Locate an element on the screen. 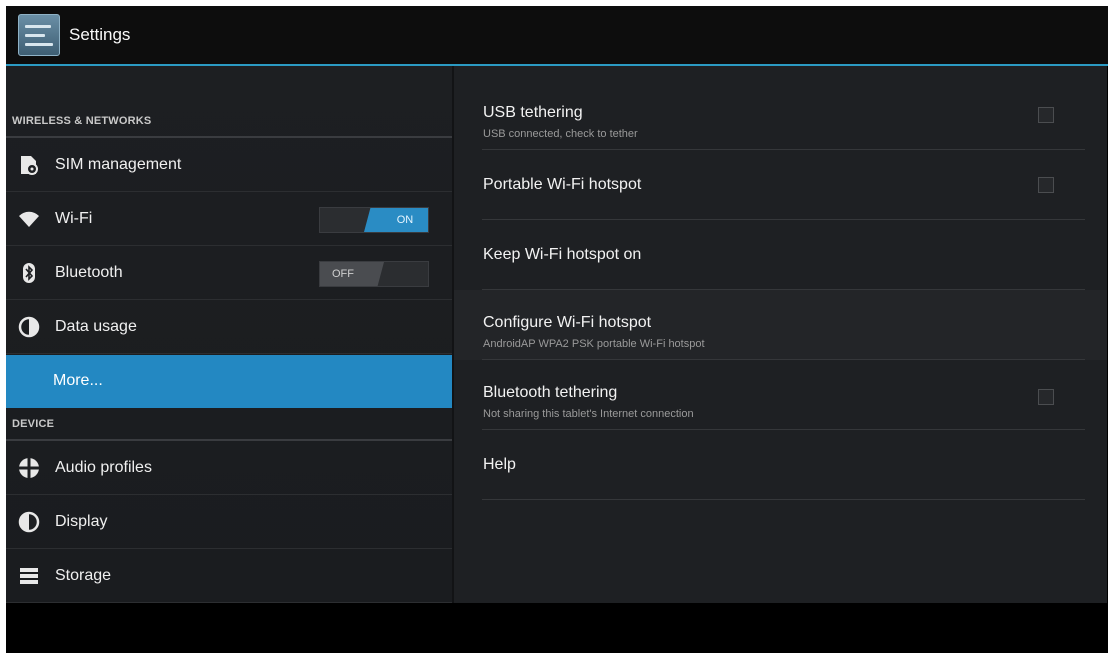  bluetooth-toggle: OFF is located at coordinates (374, 274).